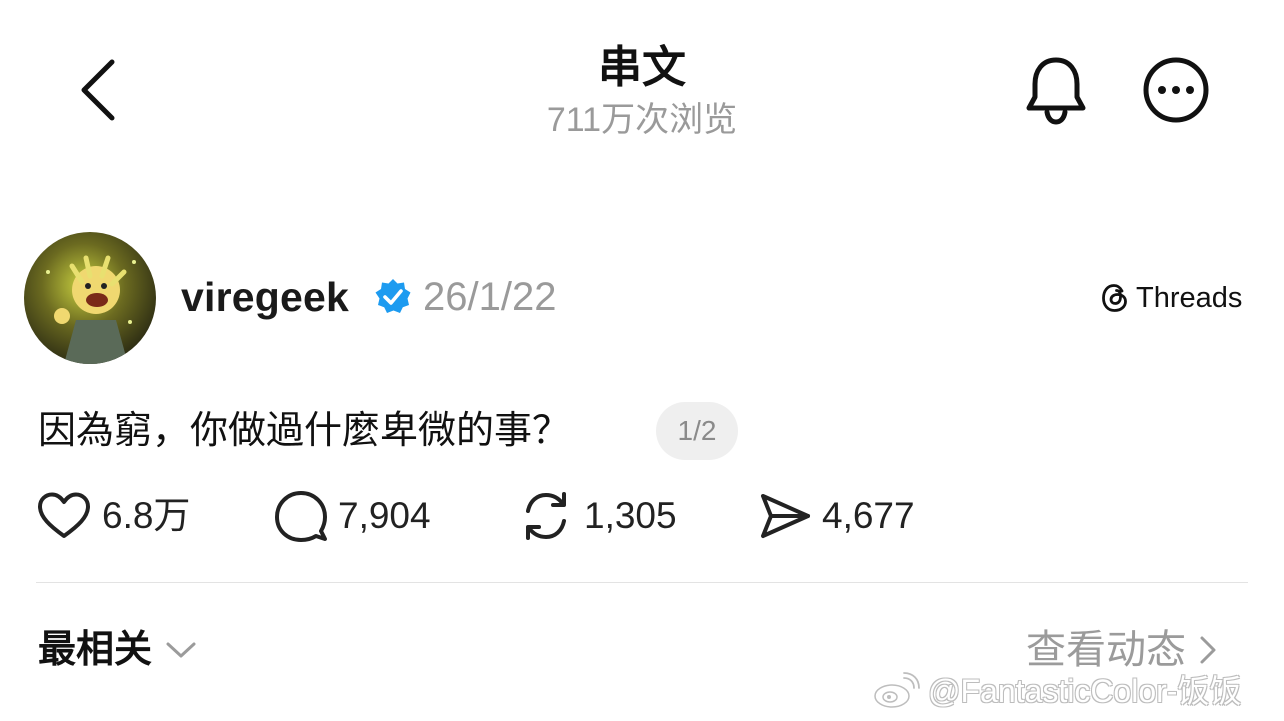  What do you see at coordinates (64, 515) in the screenshot?
I see `heart-icon` at bounding box center [64, 515].